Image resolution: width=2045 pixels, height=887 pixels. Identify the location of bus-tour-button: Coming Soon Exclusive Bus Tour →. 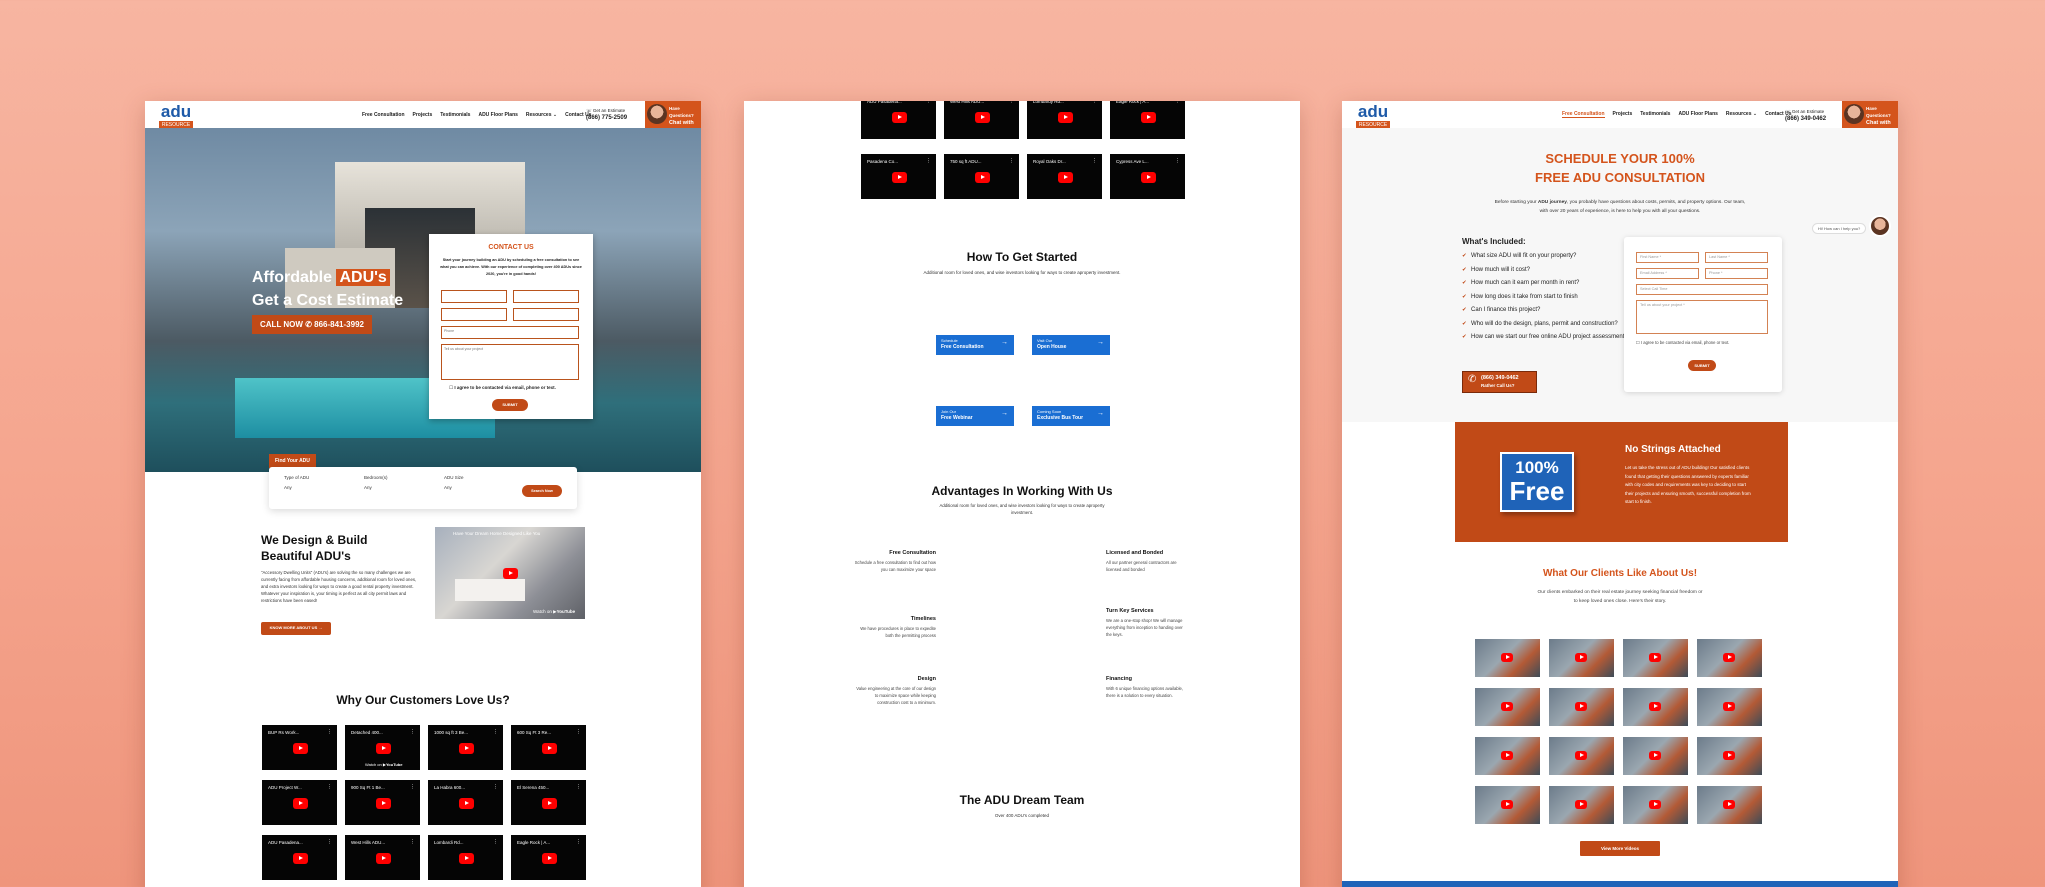
(1071, 416).